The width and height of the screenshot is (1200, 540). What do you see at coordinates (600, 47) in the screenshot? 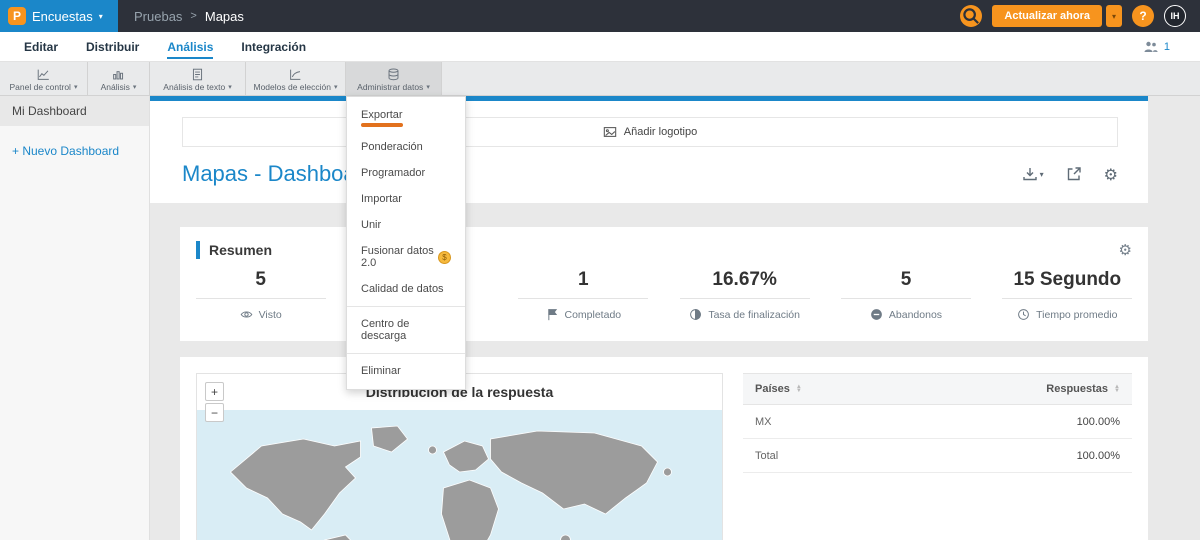
I see `menu-bar: Editar Distribuir Análisis Integración 1` at bounding box center [600, 47].